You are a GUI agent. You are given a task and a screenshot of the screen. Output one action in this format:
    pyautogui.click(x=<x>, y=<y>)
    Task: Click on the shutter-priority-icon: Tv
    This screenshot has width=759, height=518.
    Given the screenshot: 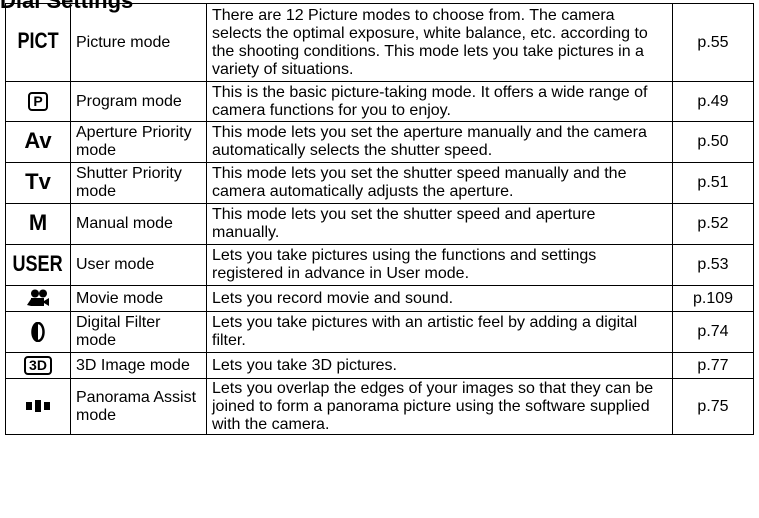 What is the action you would take?
    pyautogui.click(x=38, y=181)
    